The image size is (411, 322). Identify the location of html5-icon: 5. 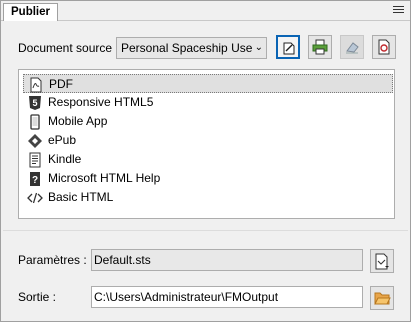
(35, 103).